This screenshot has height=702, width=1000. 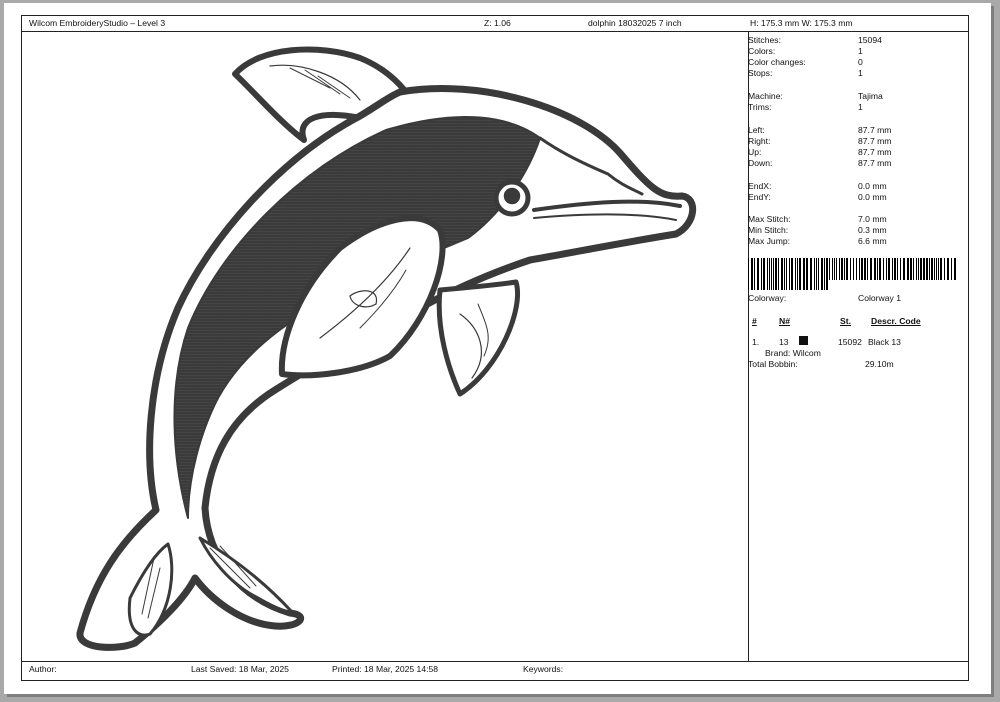 I want to click on down-value: 87.7 mm, so click(x=875, y=163).